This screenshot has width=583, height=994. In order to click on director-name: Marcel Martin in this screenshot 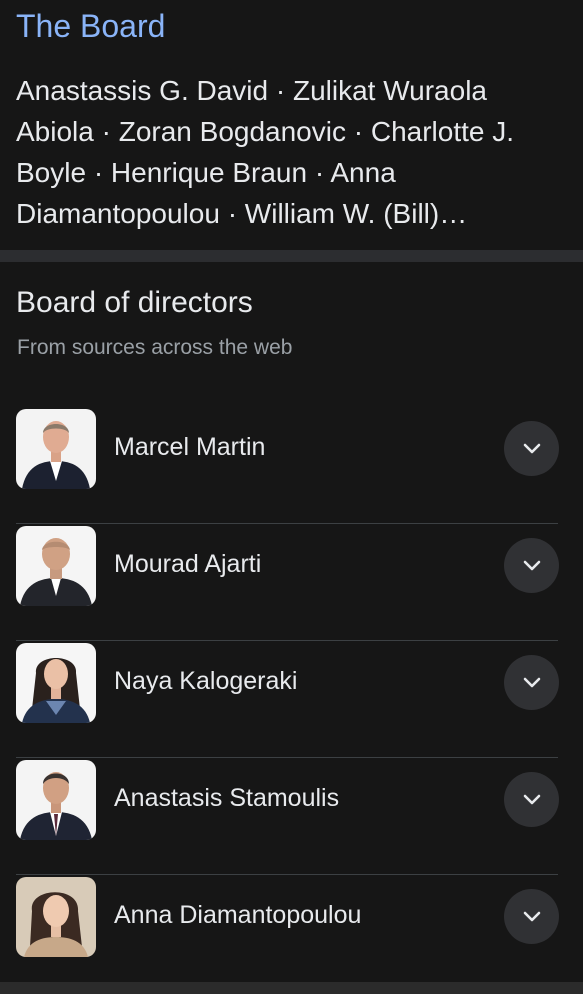, I will do `click(190, 447)`.